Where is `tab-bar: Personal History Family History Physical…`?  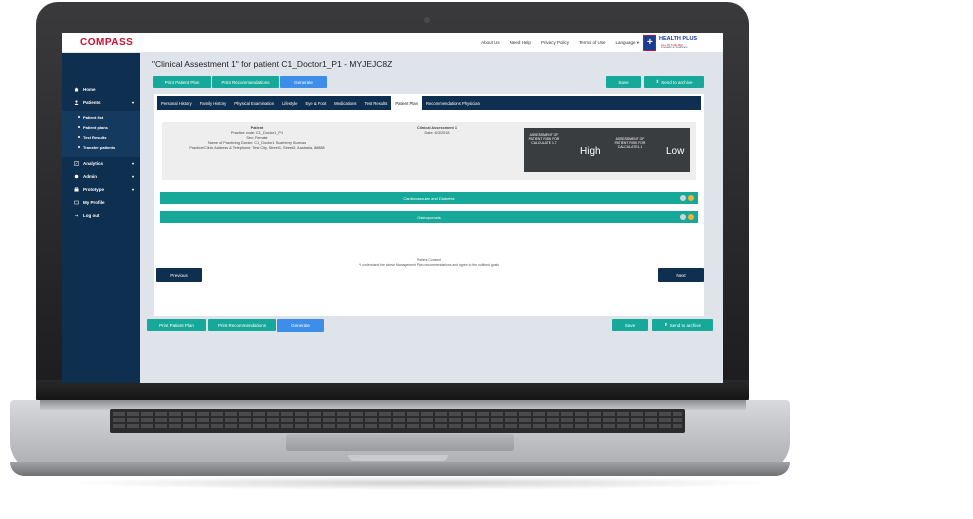
tab-bar: Personal History Family History Physical… is located at coordinates (429, 103).